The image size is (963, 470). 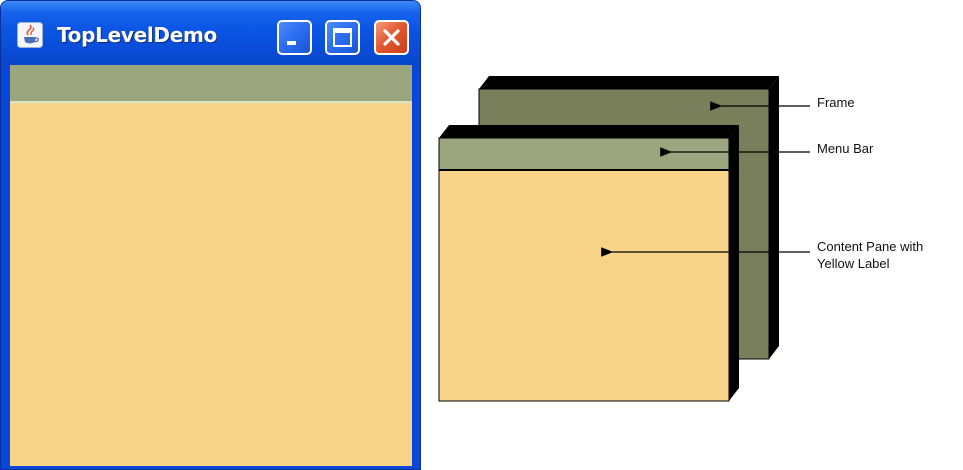 What do you see at coordinates (584, 154) in the screenshot?
I see `menu-bar-layer` at bounding box center [584, 154].